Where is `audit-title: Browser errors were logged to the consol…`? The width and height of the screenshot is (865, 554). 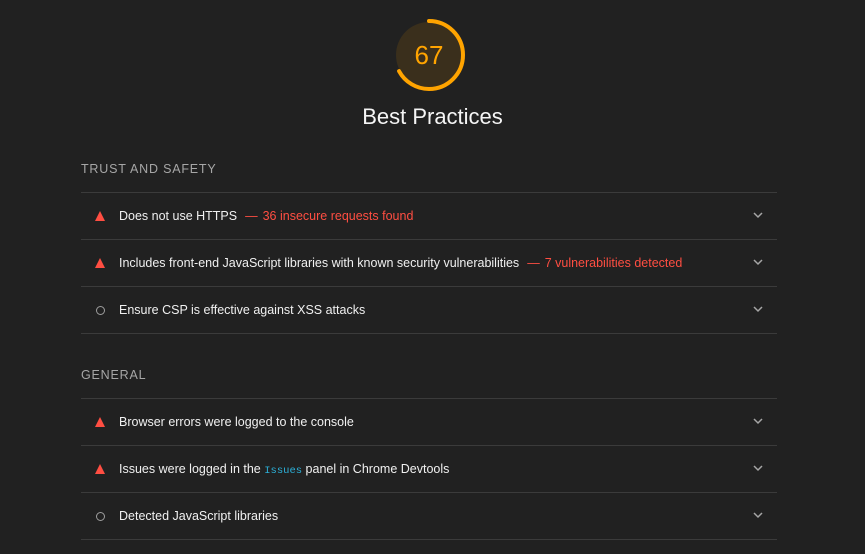 audit-title: Browser errors were logged to the consol… is located at coordinates (236, 422).